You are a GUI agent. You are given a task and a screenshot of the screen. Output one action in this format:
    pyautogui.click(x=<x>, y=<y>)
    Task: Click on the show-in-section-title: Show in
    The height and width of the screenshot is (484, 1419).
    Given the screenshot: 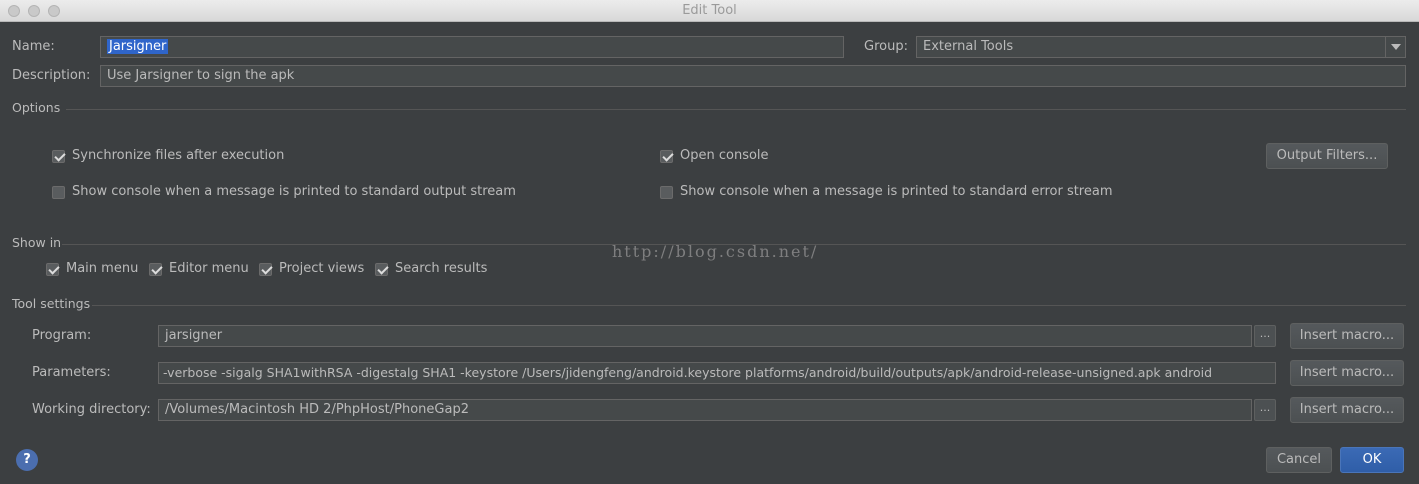 What is the action you would take?
    pyautogui.click(x=37, y=242)
    